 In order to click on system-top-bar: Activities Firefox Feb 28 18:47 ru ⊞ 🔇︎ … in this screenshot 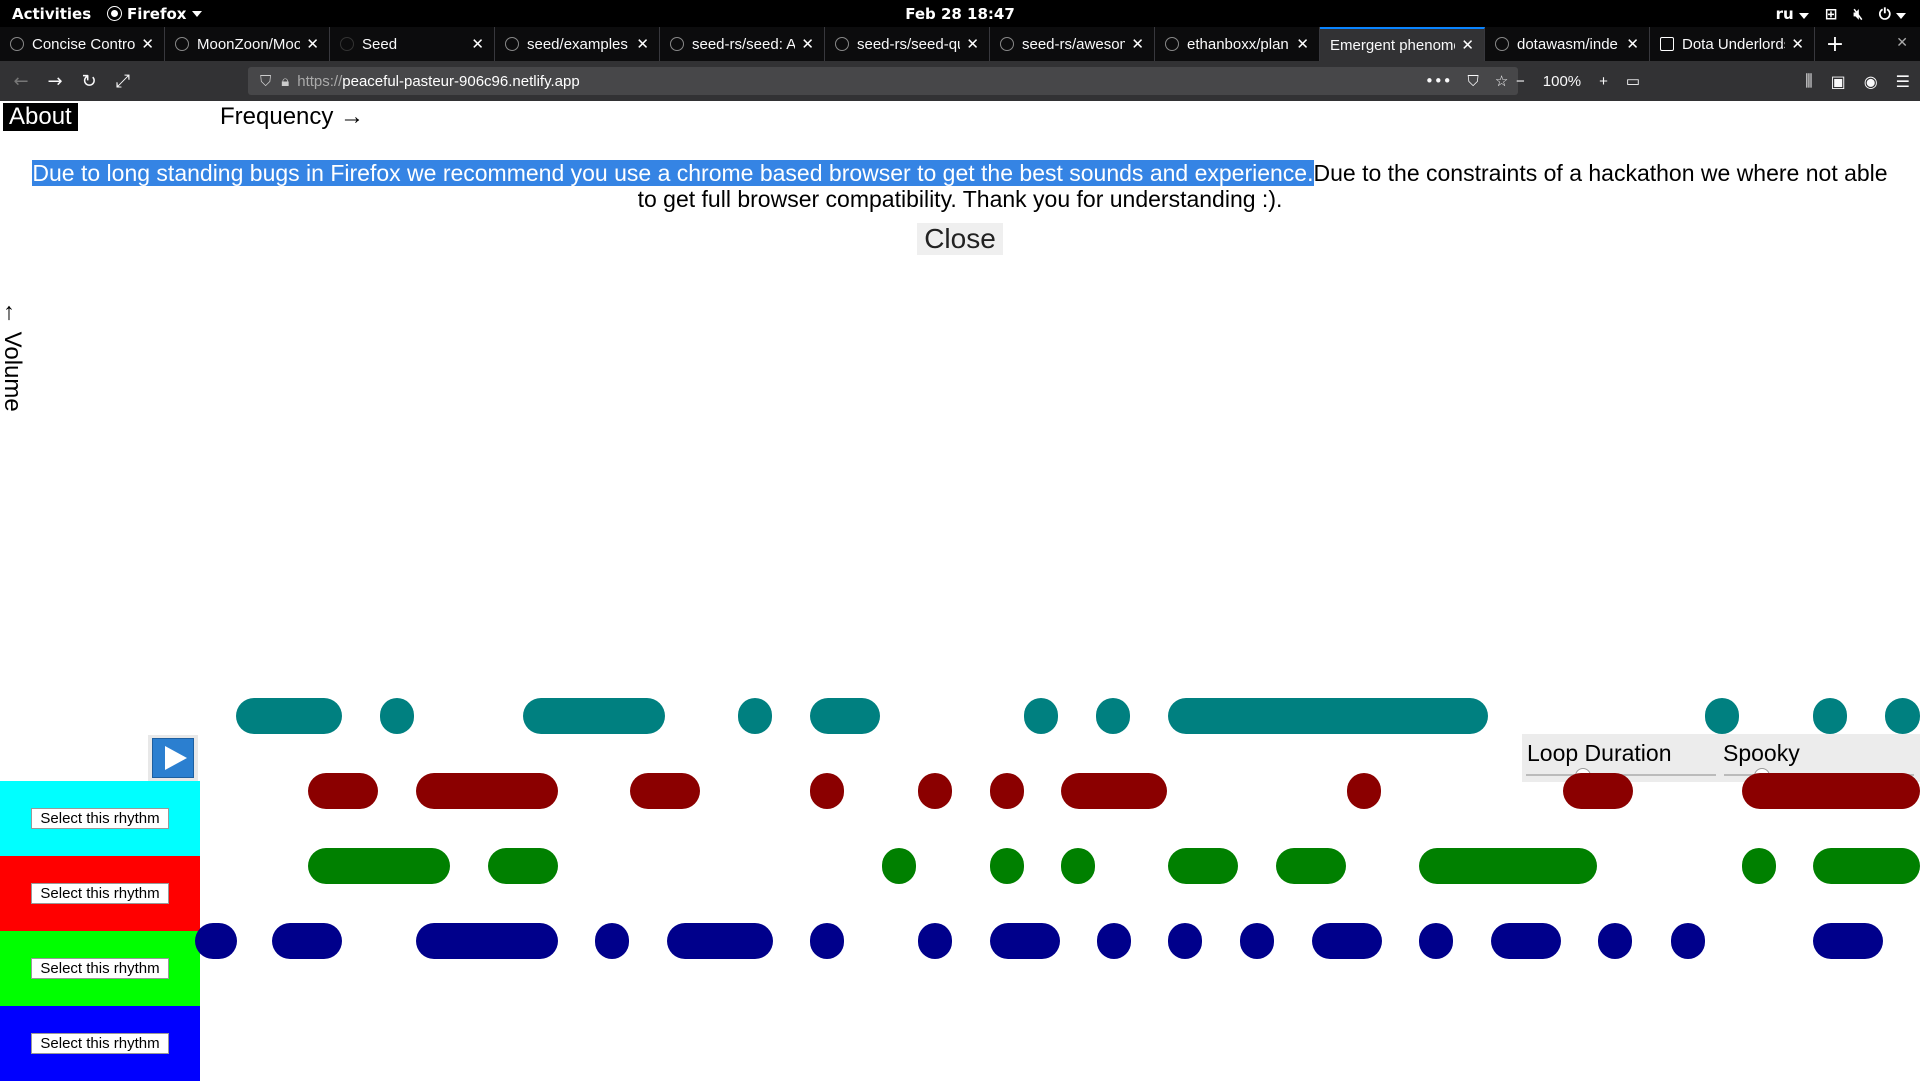, I will do `click(960, 13)`.